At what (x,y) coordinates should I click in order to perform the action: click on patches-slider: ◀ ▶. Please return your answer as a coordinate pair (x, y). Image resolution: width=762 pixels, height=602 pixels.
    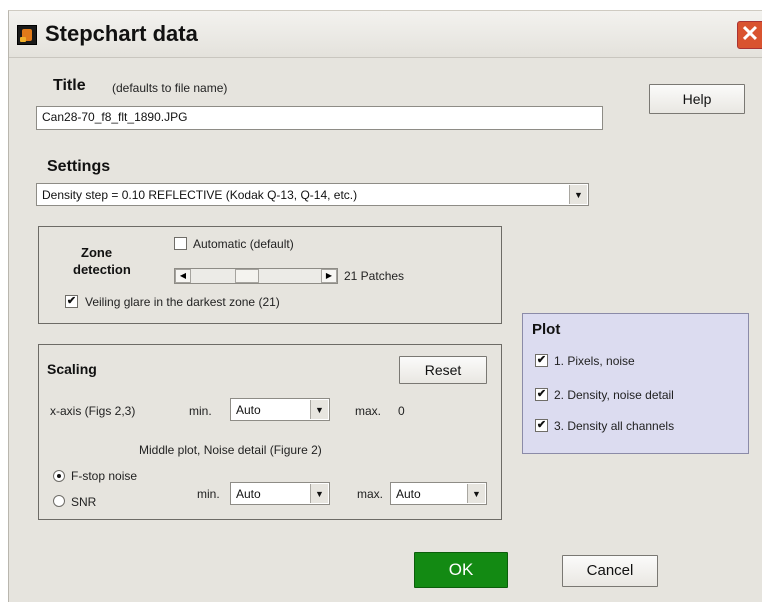
    Looking at the image, I should click on (256, 276).